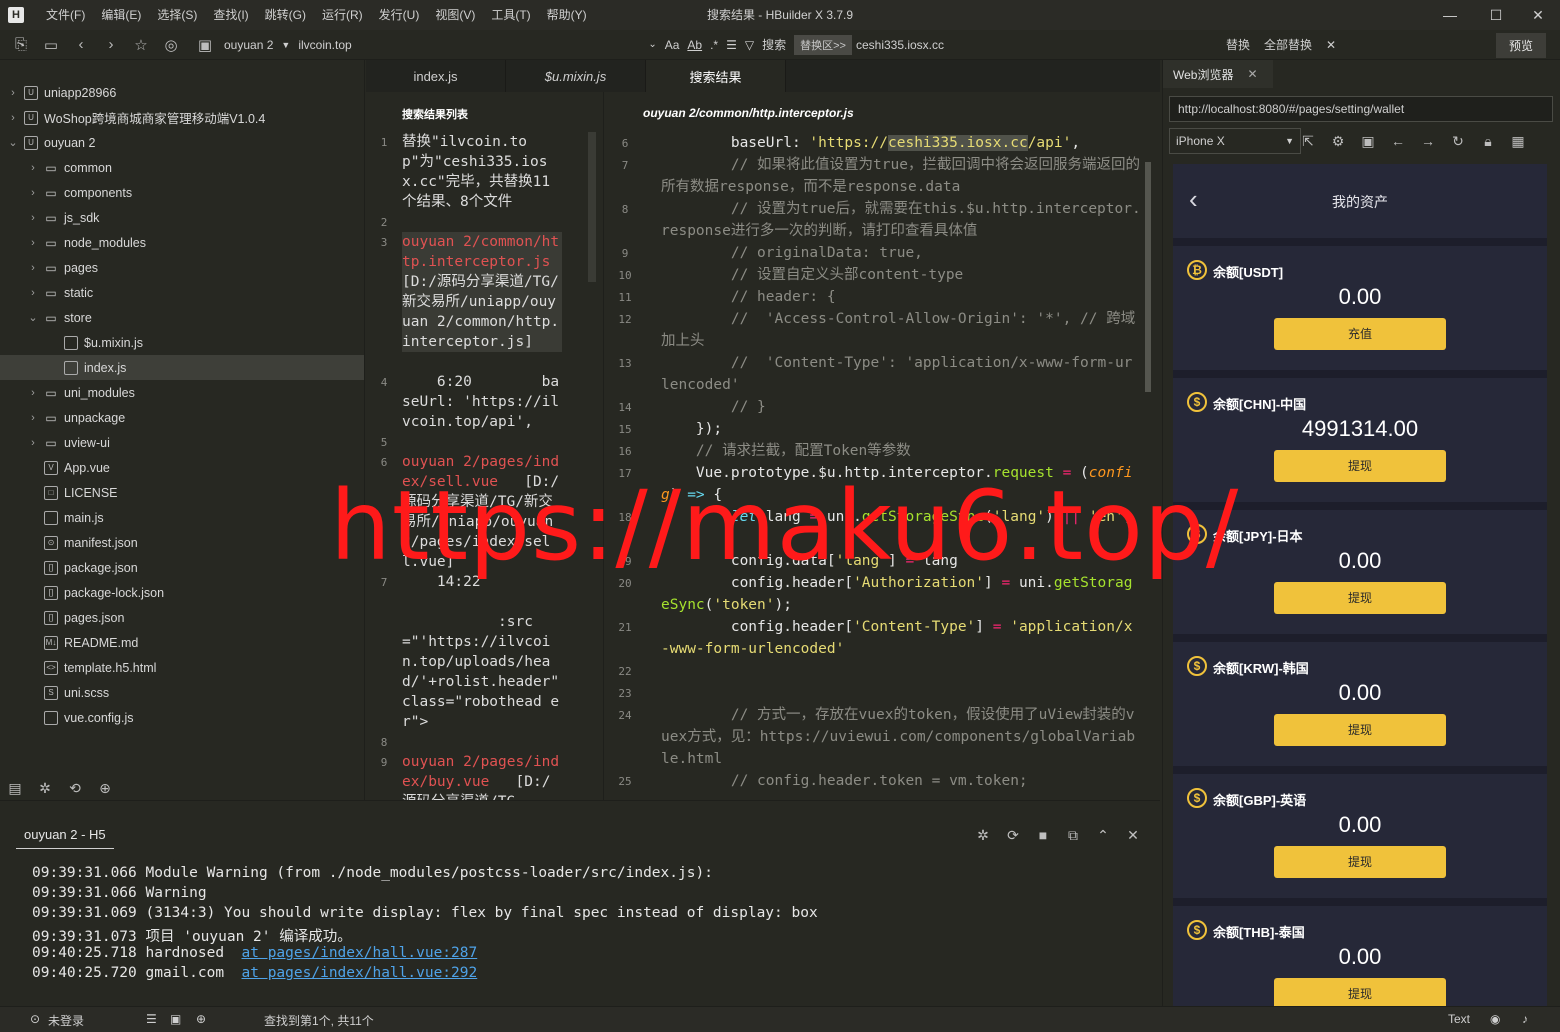  What do you see at coordinates (182, 442) in the screenshot?
I see `tree-item: › ▭ uview-ui` at bounding box center [182, 442].